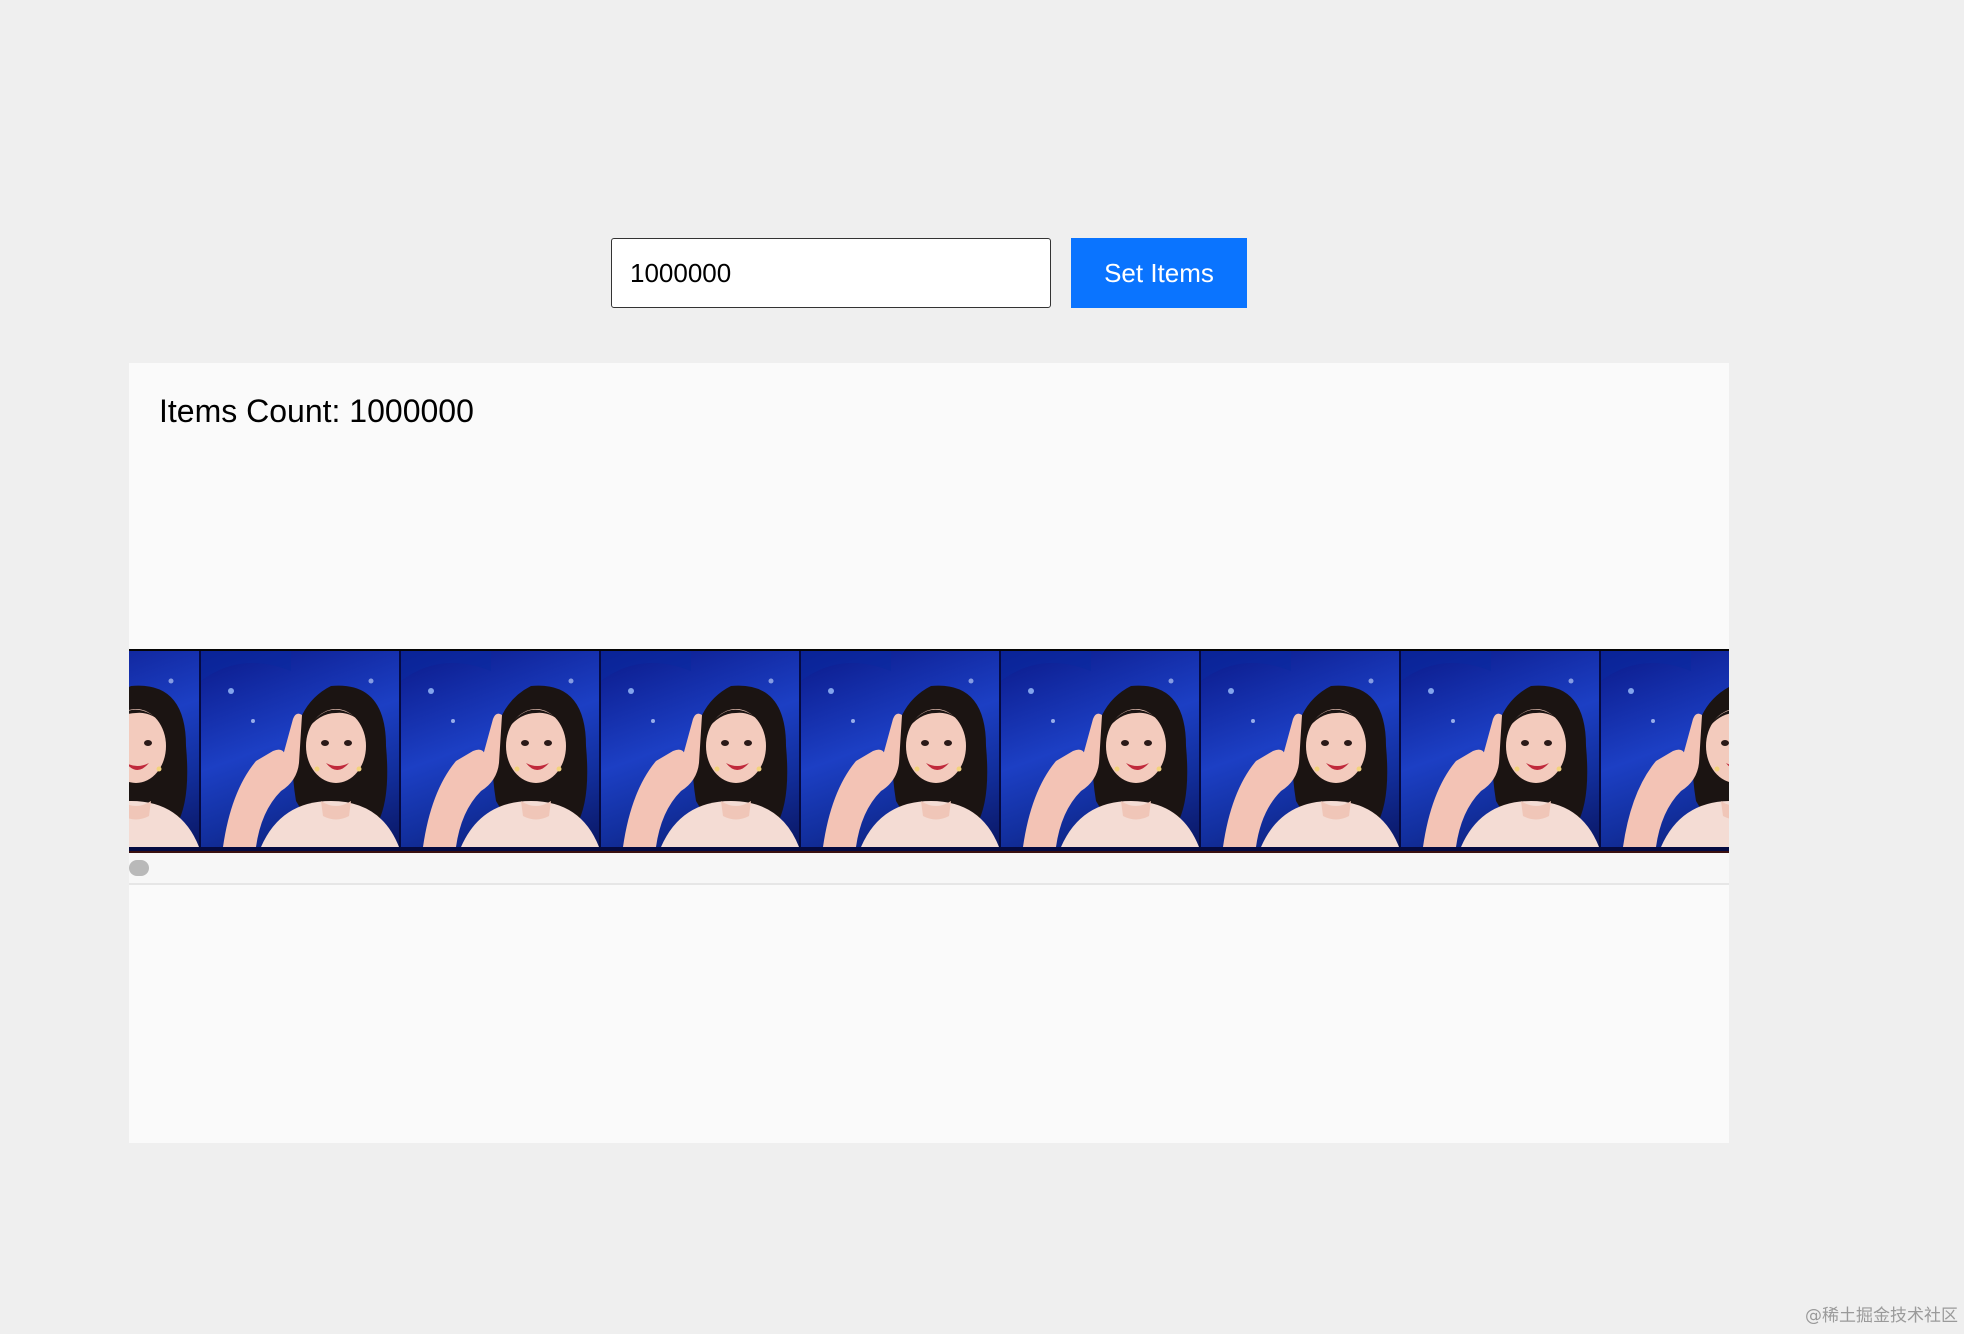  What do you see at coordinates (1159, 273) in the screenshot?
I see `set-items-button: Set Items` at bounding box center [1159, 273].